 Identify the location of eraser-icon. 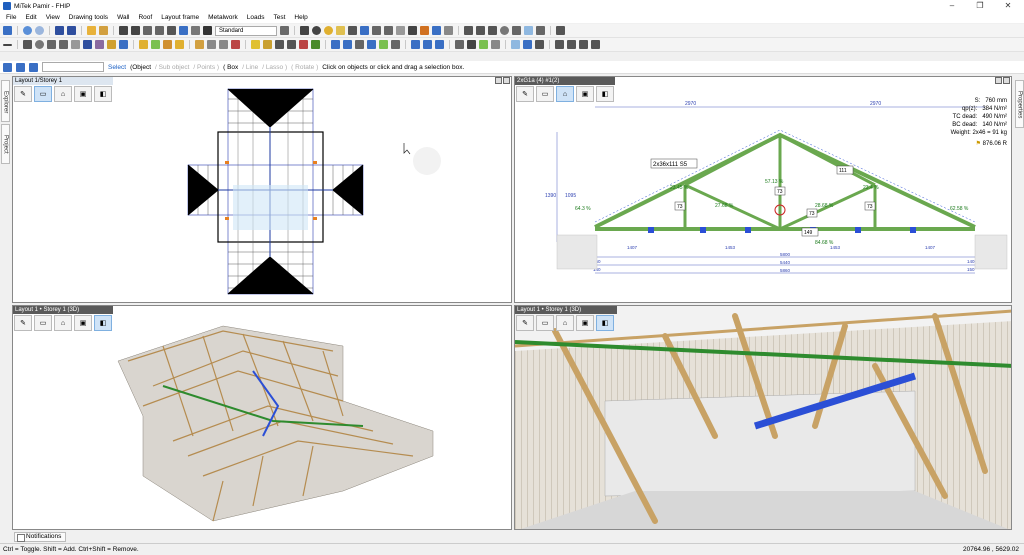
(400, 30).